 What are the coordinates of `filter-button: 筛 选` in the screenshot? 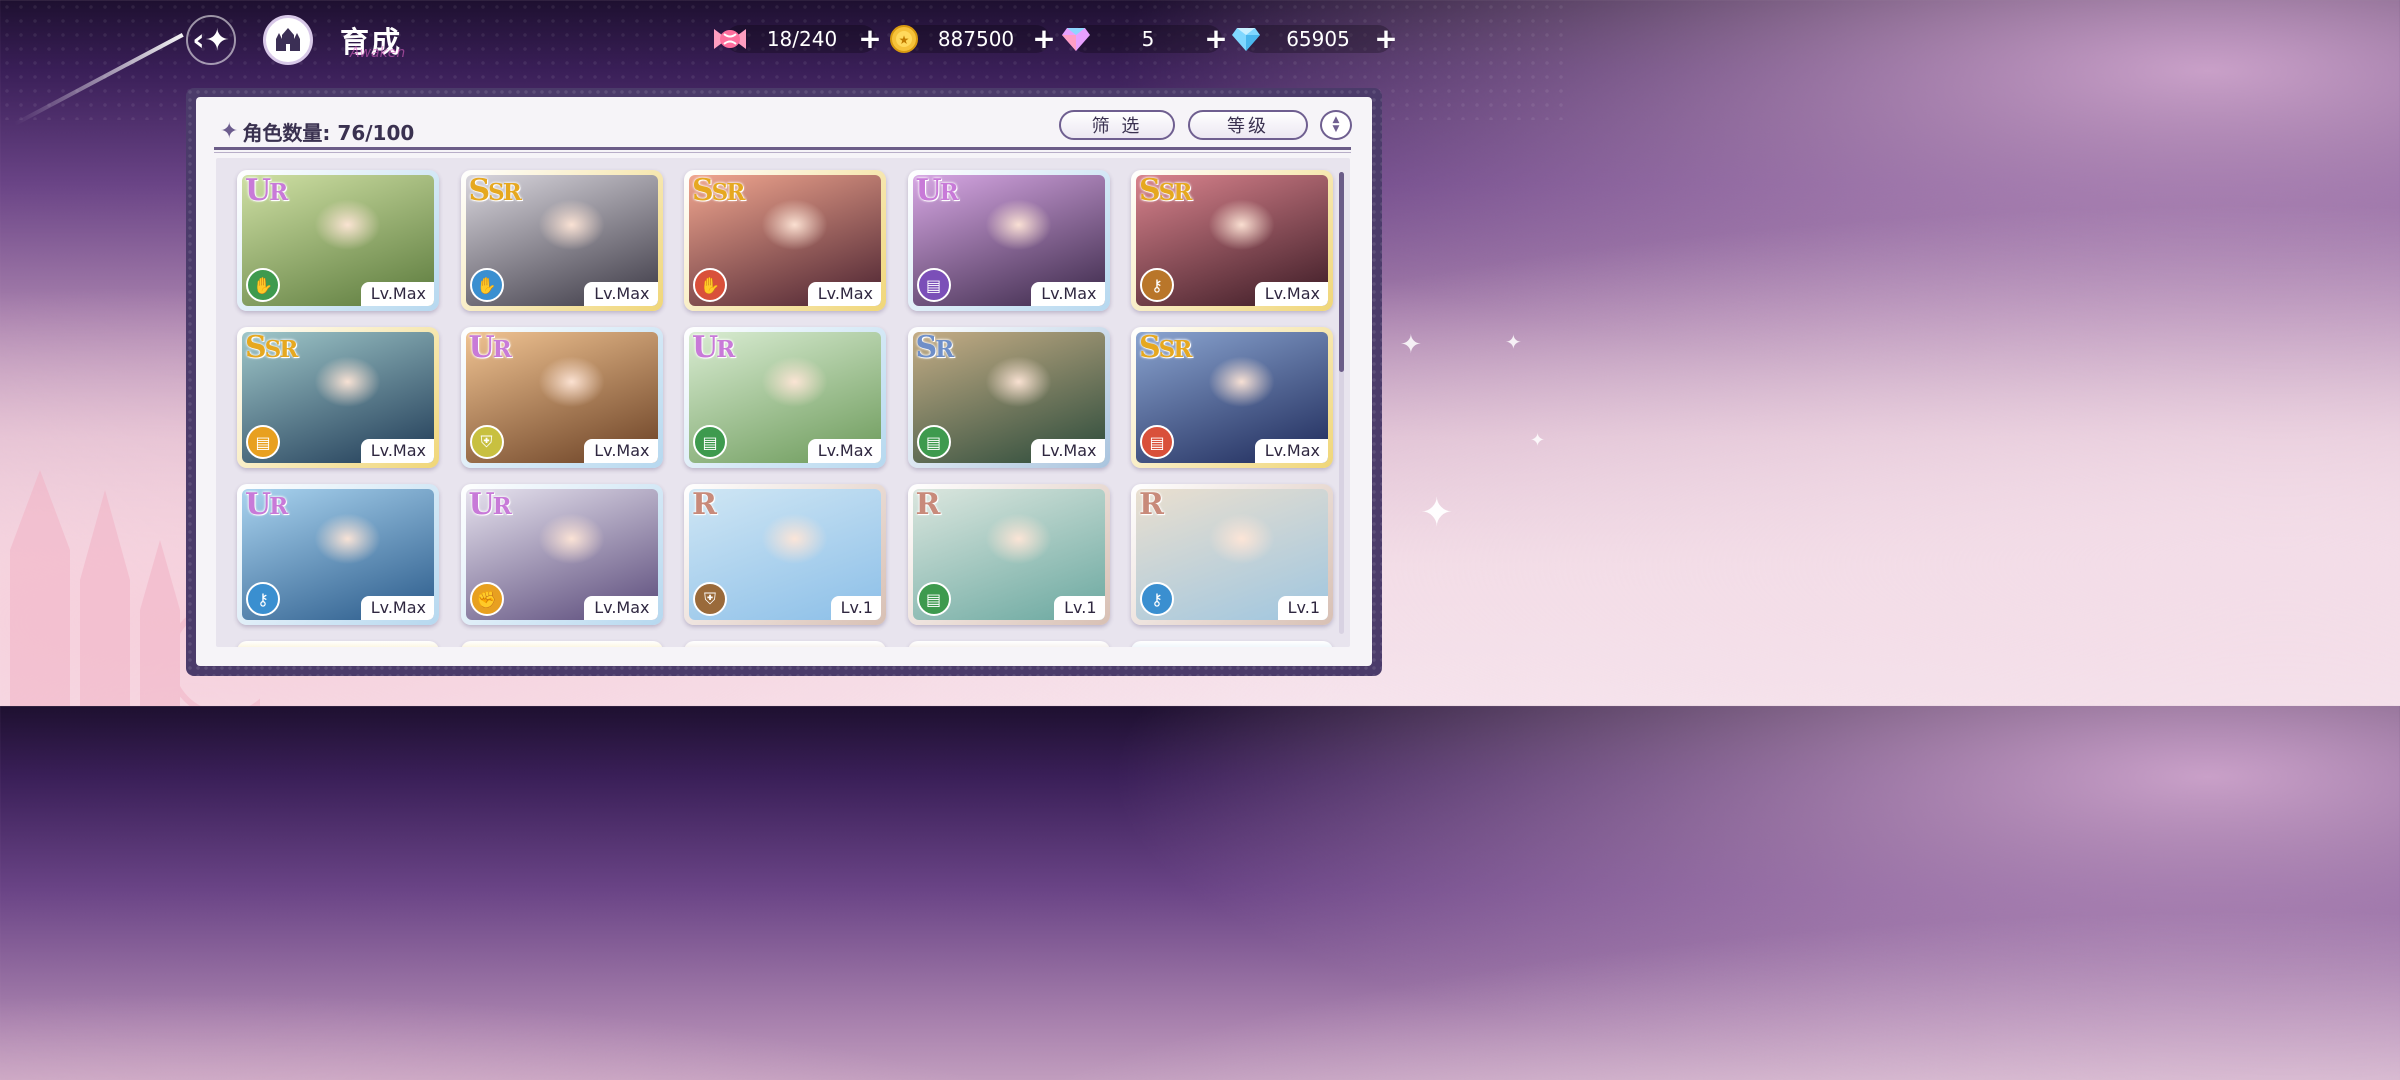 It's located at (1117, 125).